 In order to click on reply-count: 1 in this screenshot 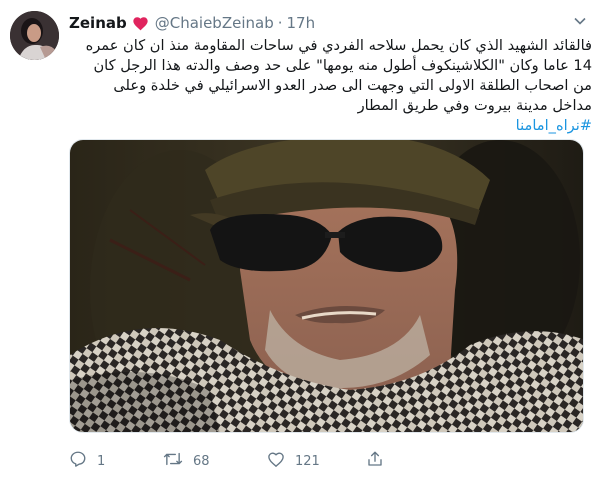, I will do `click(101, 461)`.